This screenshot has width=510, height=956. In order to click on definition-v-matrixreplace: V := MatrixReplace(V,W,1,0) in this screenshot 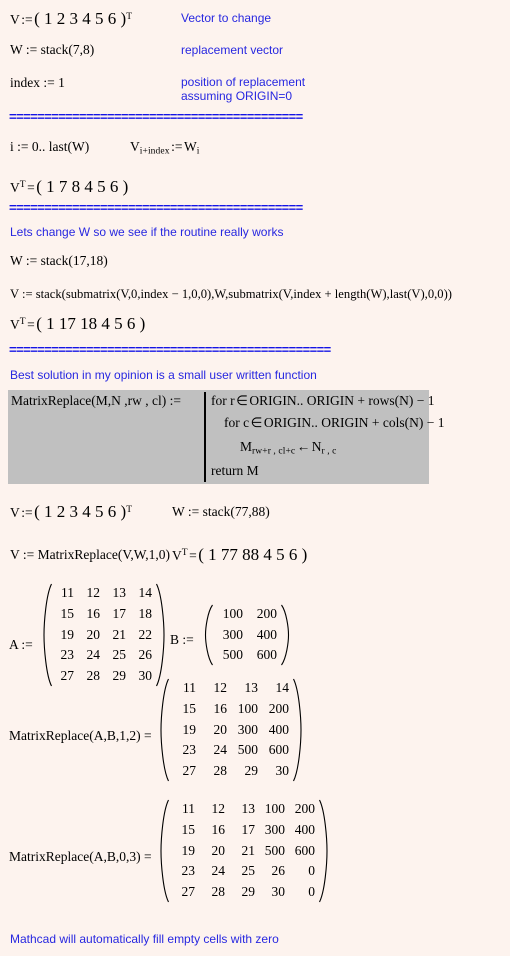, I will do `click(90, 555)`.